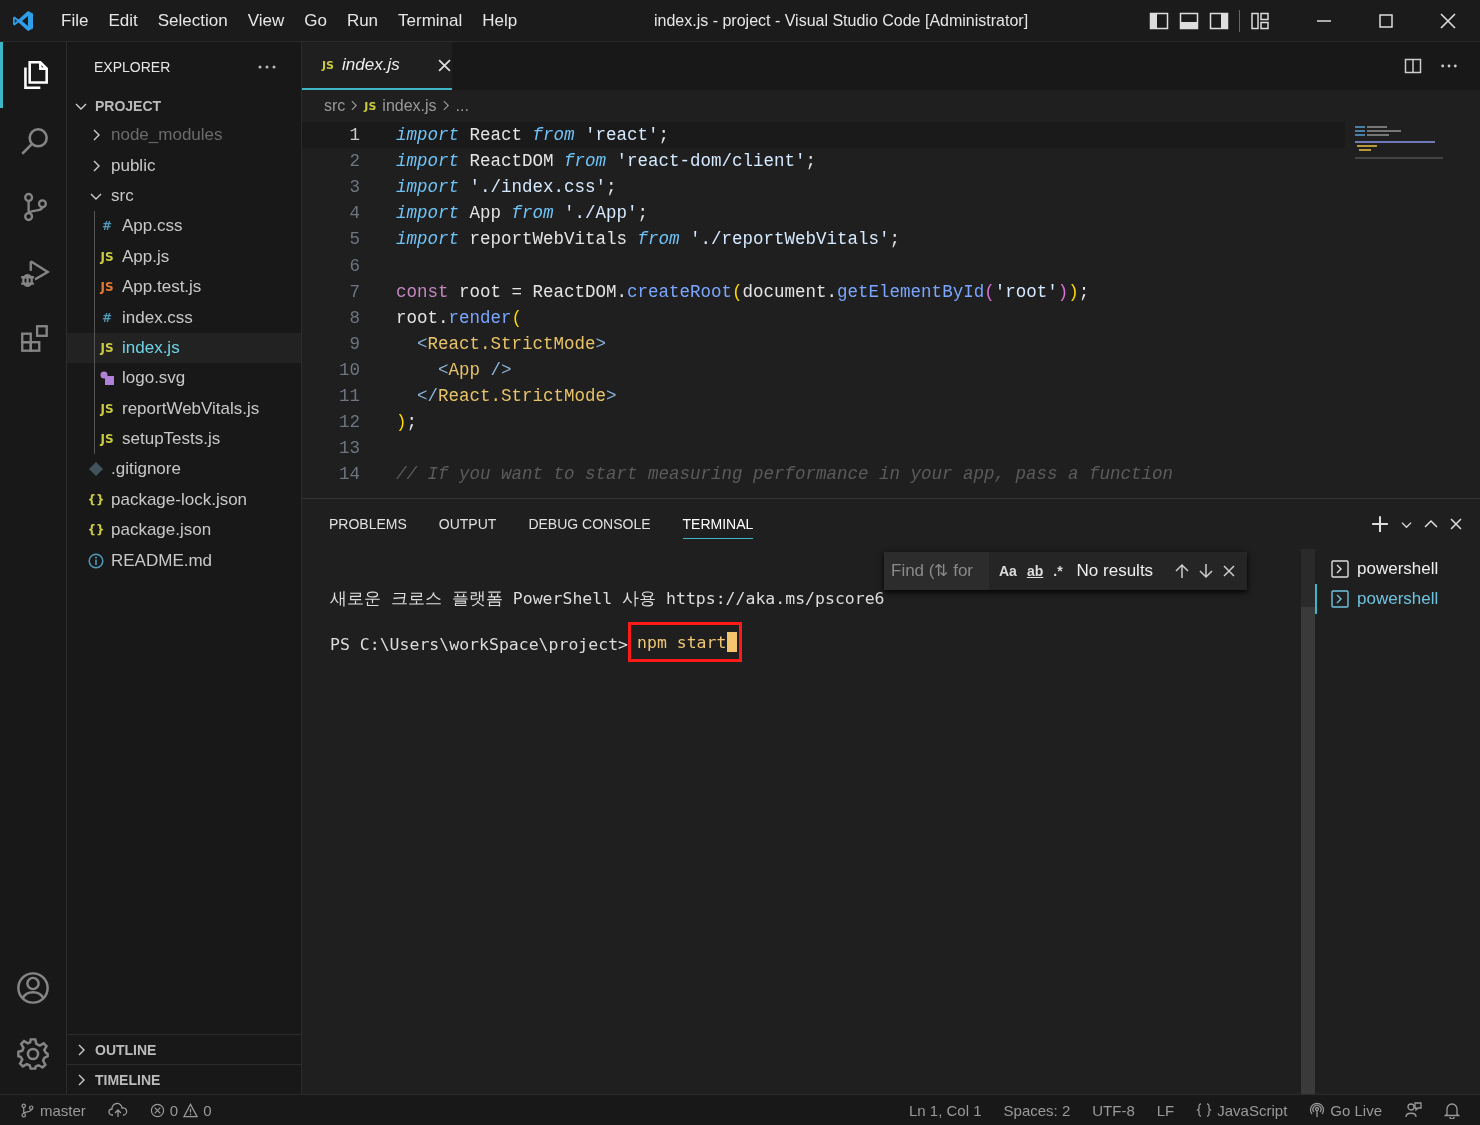 The width and height of the screenshot is (1480, 1125). What do you see at coordinates (157, 1110) in the screenshot?
I see `error-icon` at bounding box center [157, 1110].